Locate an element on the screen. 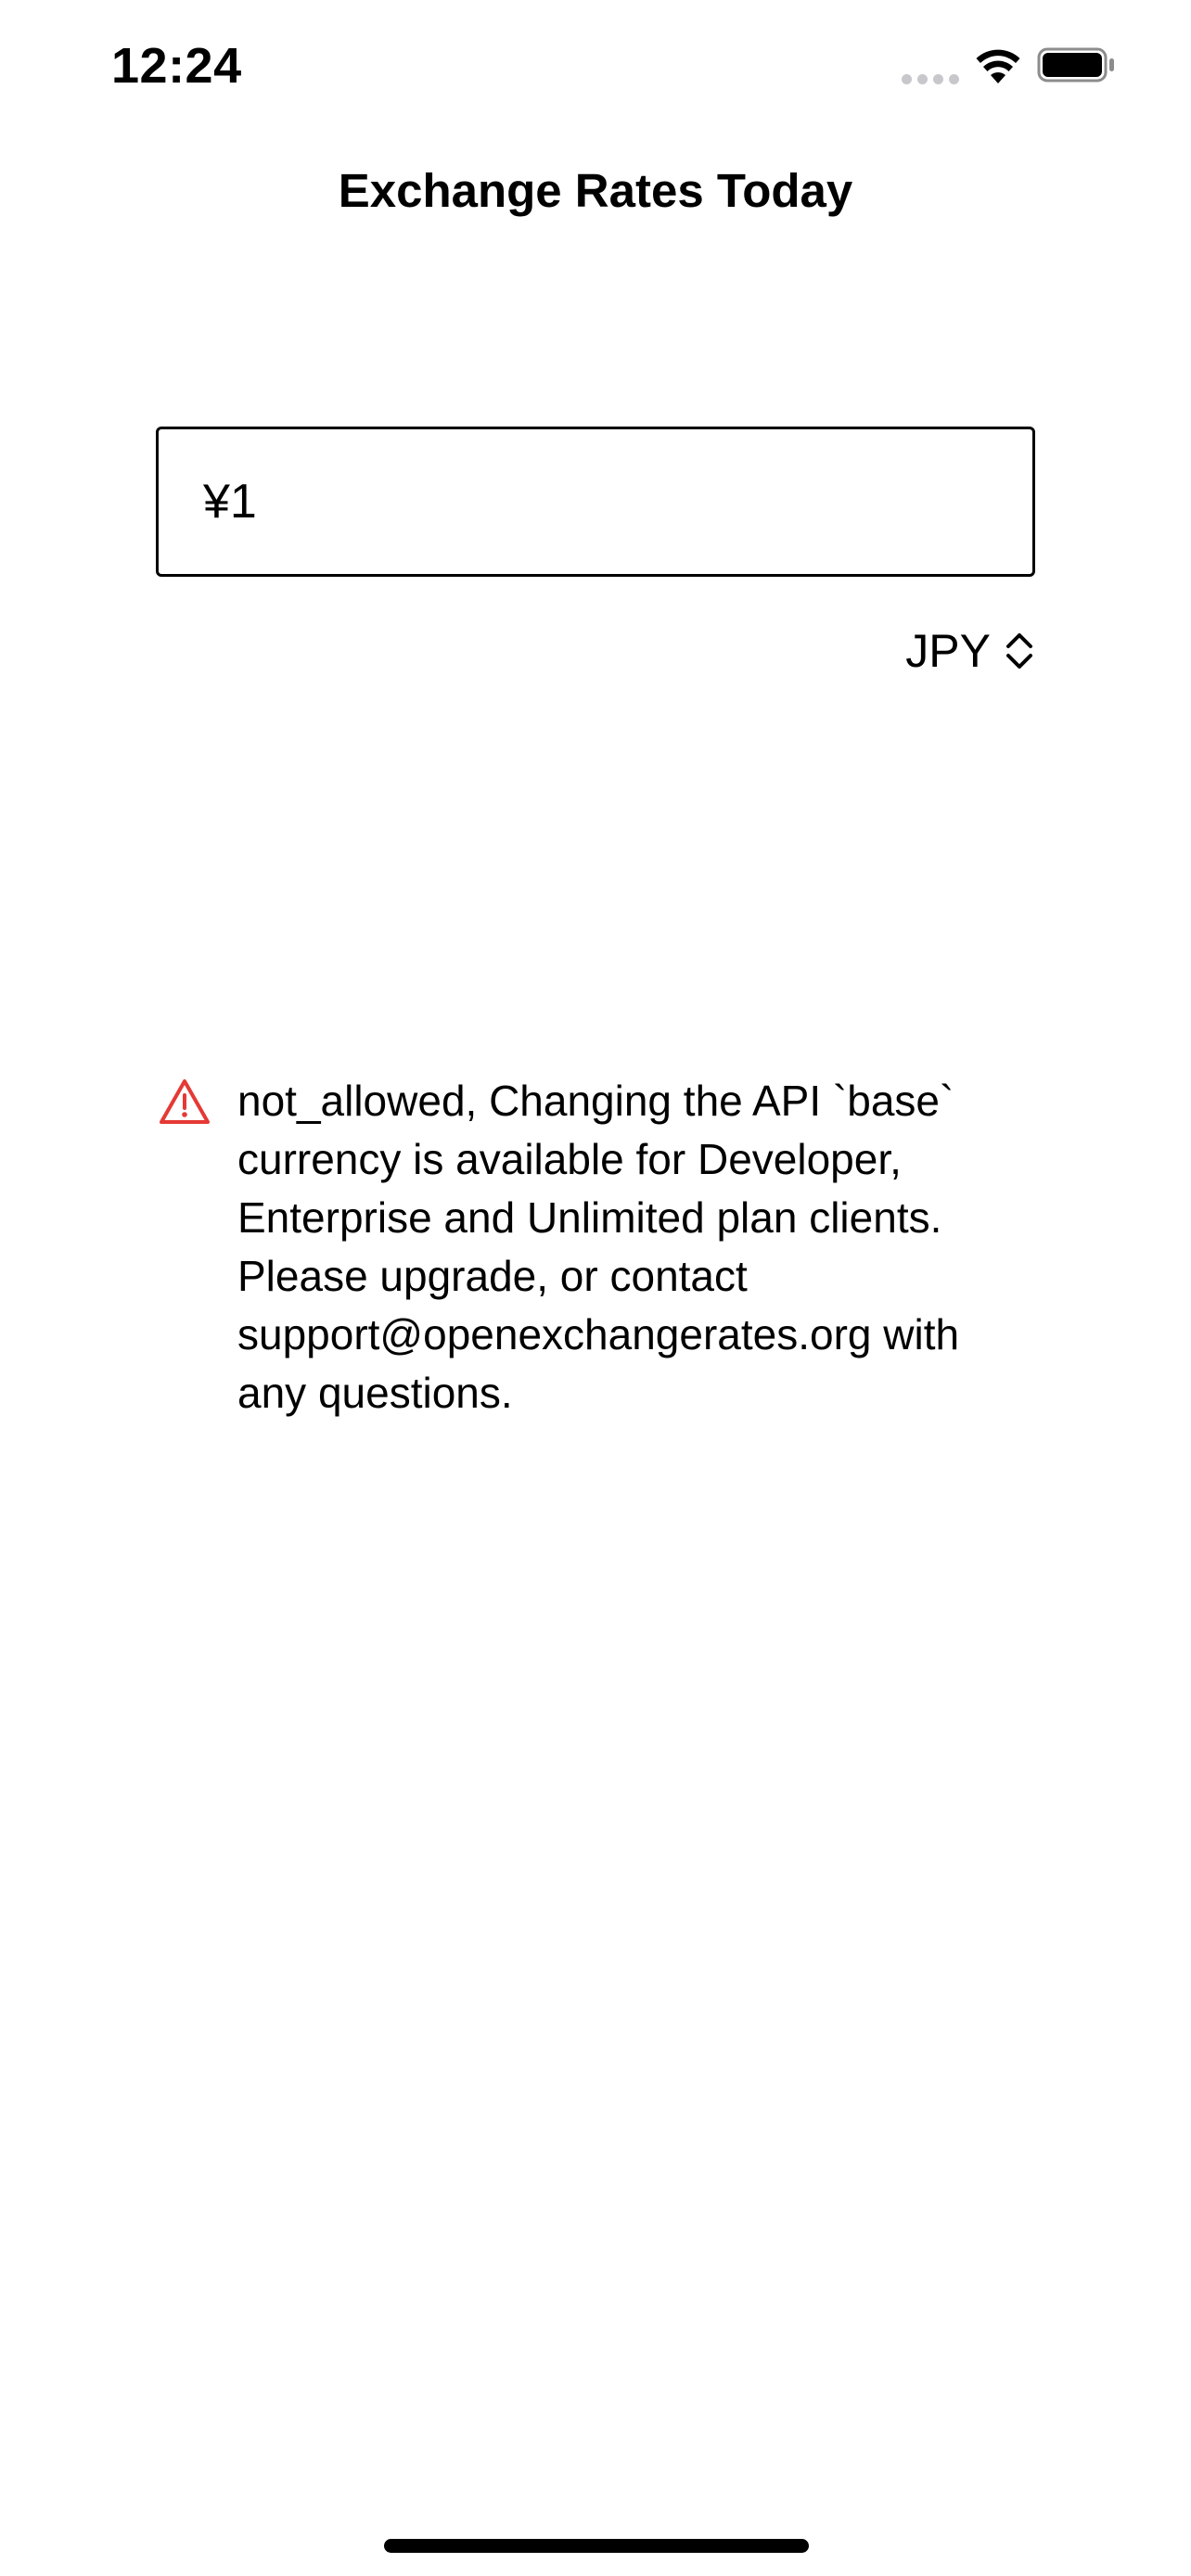  wifi-icon is located at coordinates (998, 66).